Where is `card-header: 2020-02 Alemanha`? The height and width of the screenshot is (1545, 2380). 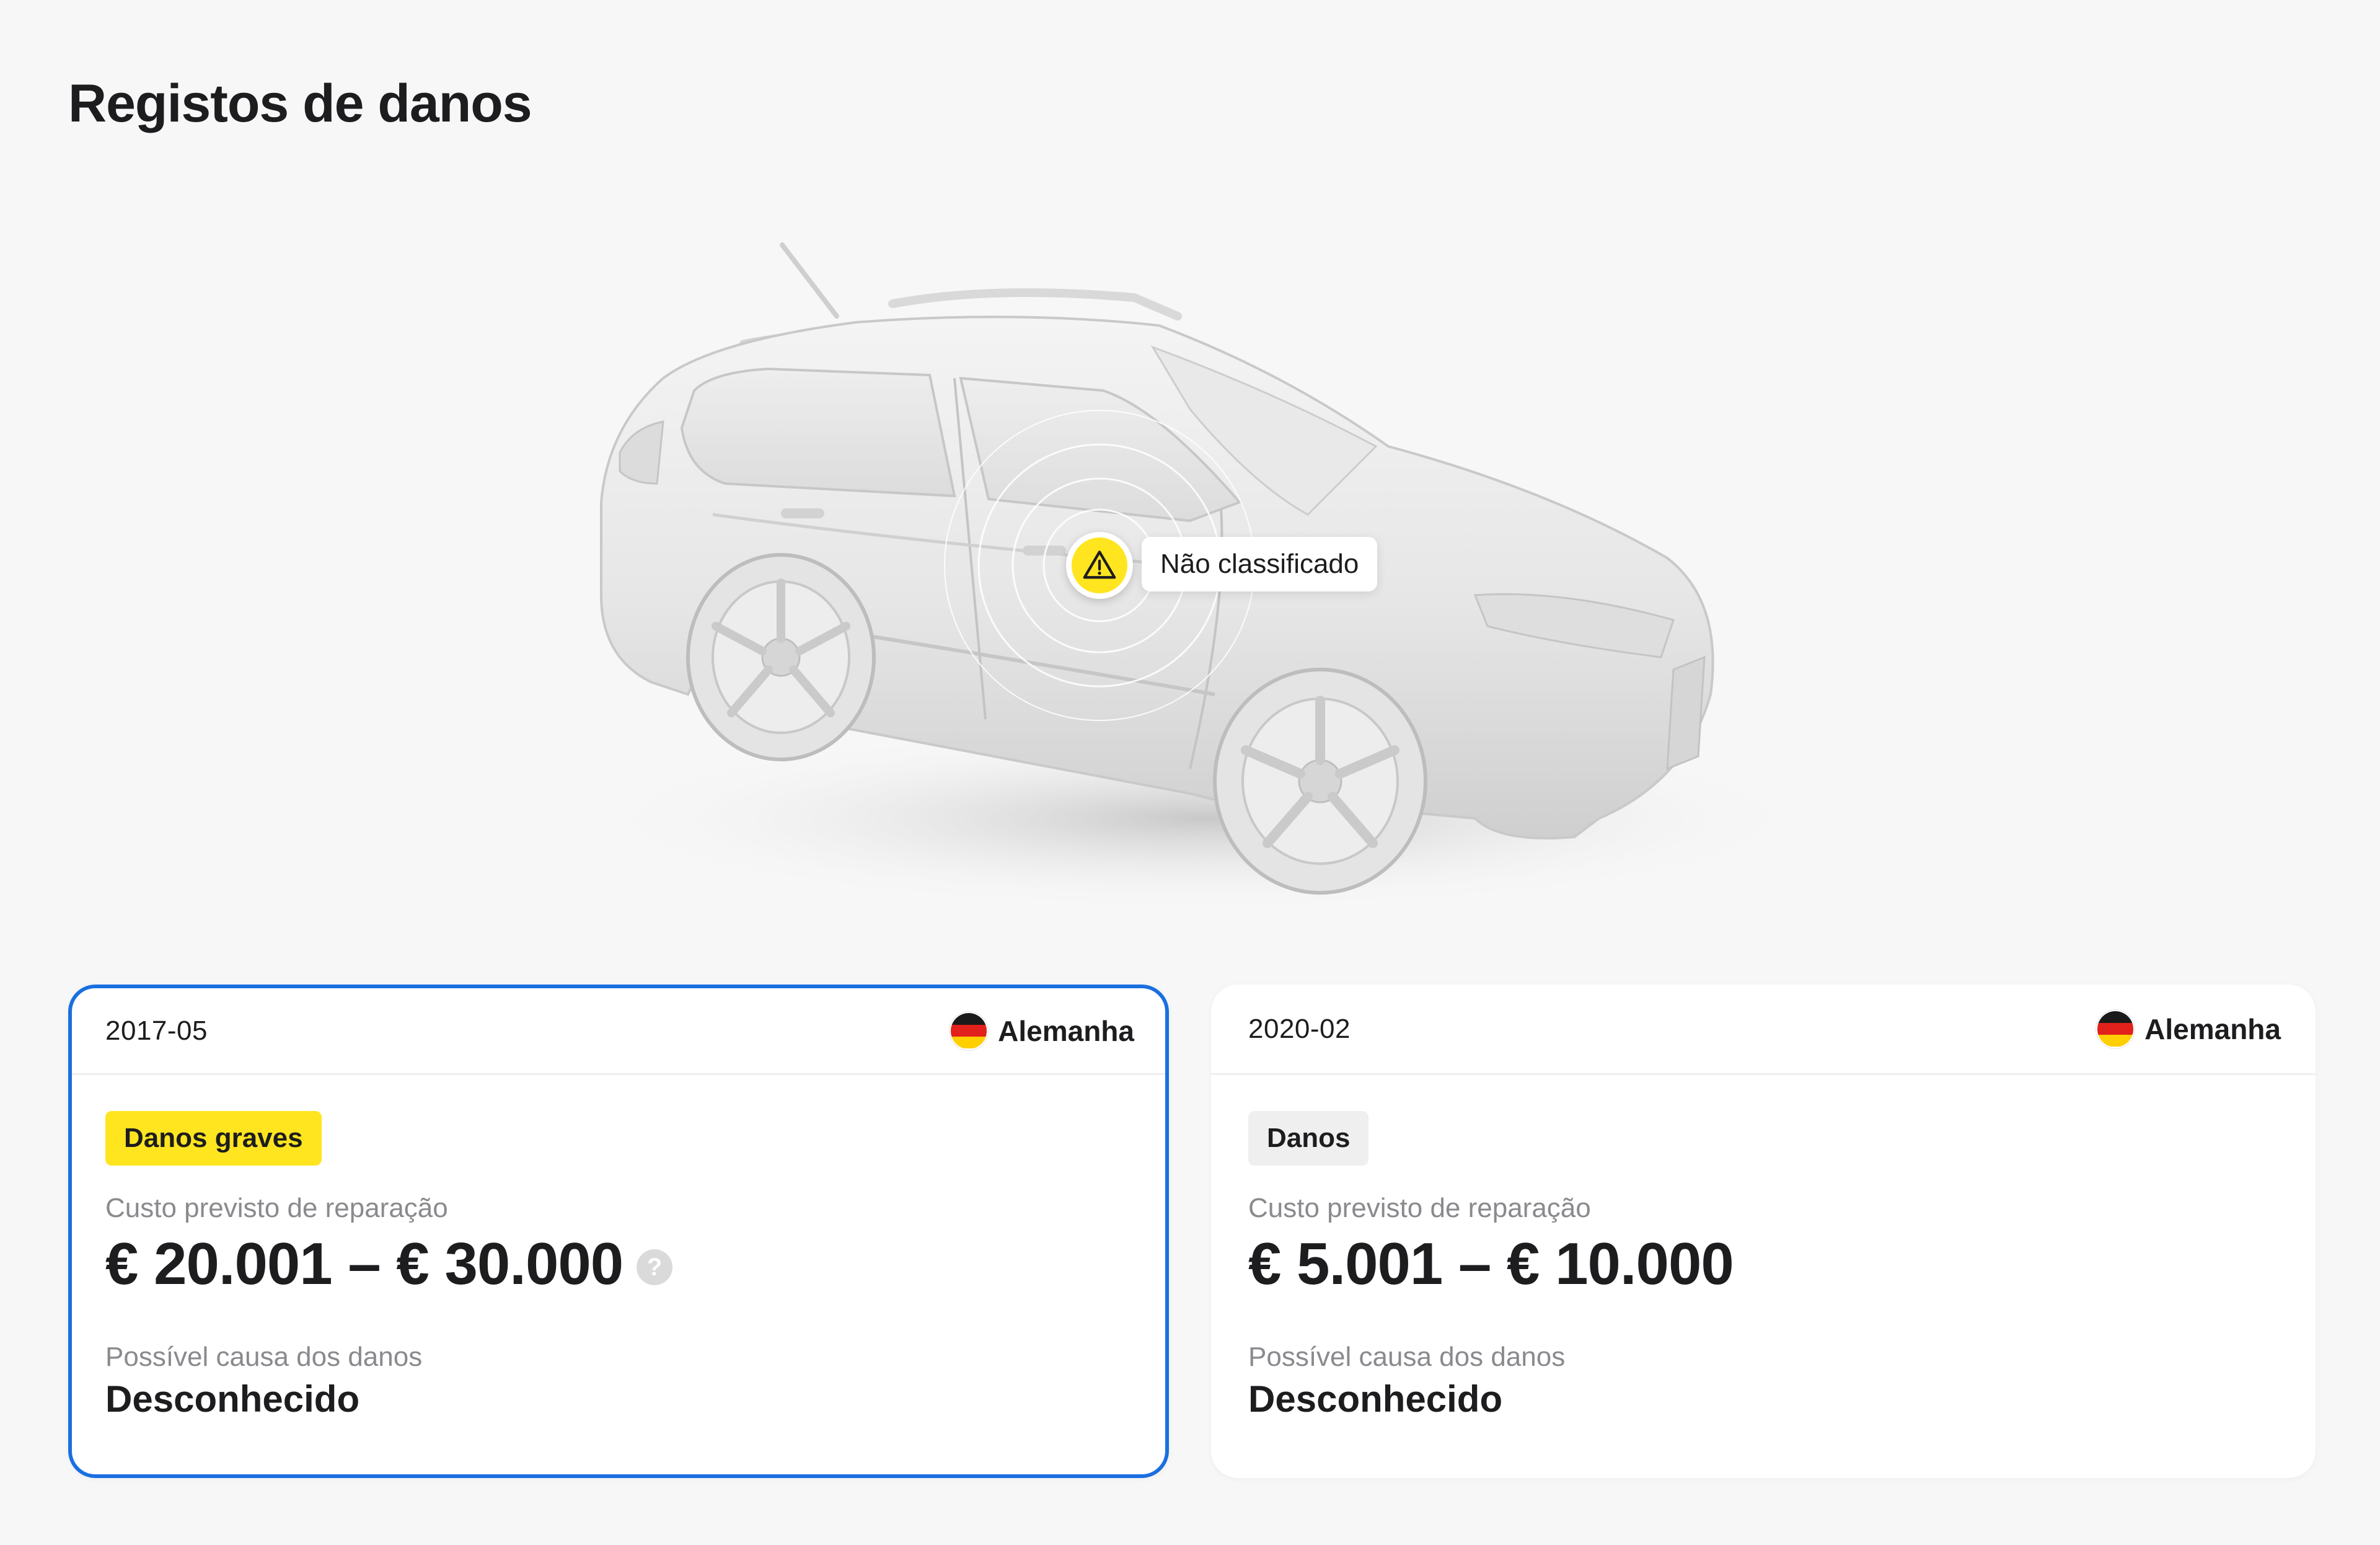 card-header: 2020-02 Alemanha is located at coordinates (1763, 1030).